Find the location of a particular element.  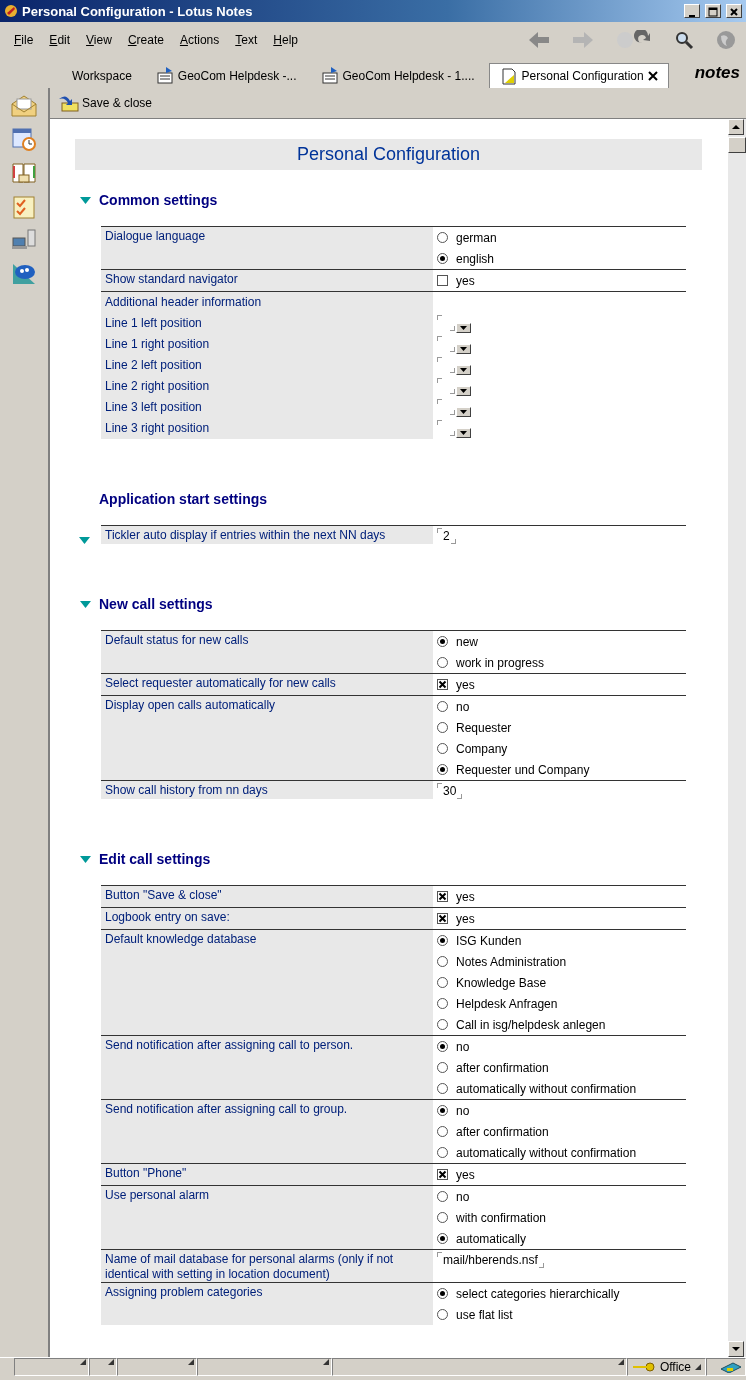

tab: Personal Configuration is located at coordinates (578, 75).